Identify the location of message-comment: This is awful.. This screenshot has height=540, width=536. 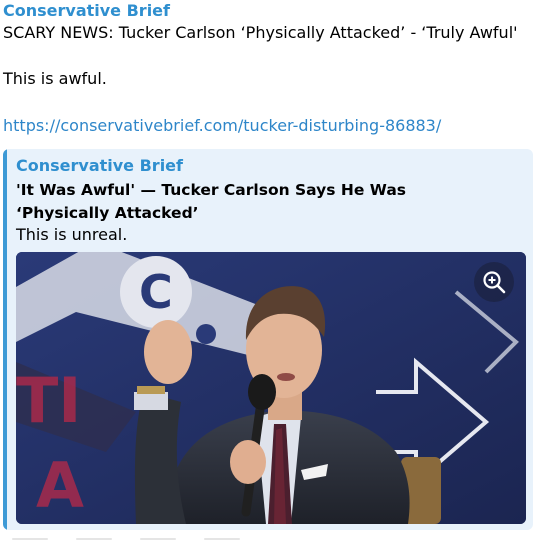
(55, 78).